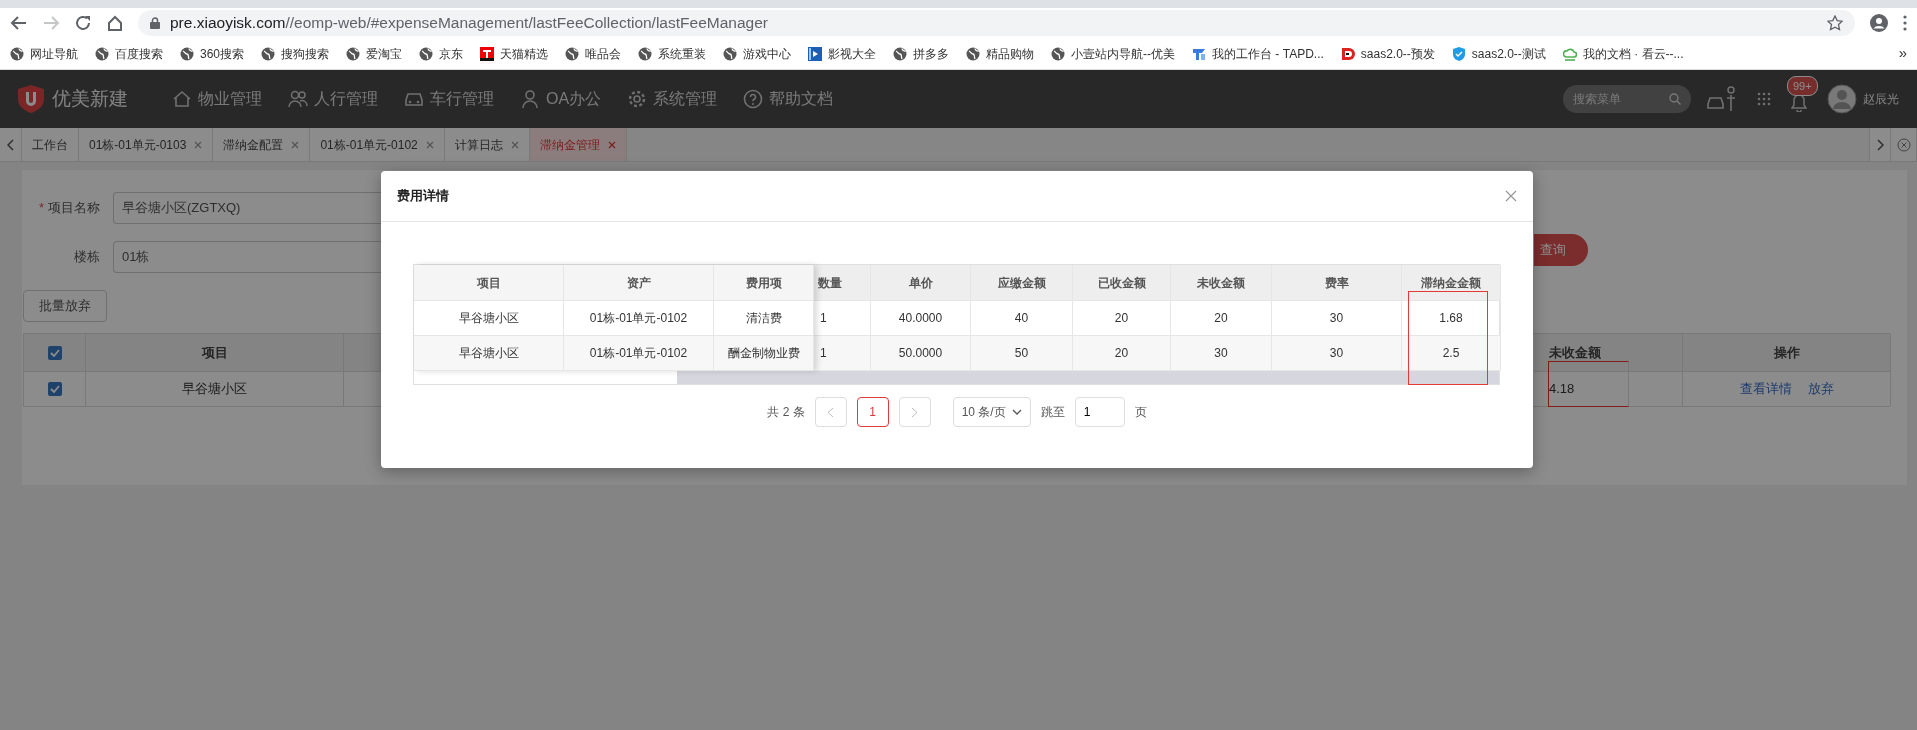 This screenshot has width=1917, height=730. What do you see at coordinates (83, 23) in the screenshot?
I see `reload-icon` at bounding box center [83, 23].